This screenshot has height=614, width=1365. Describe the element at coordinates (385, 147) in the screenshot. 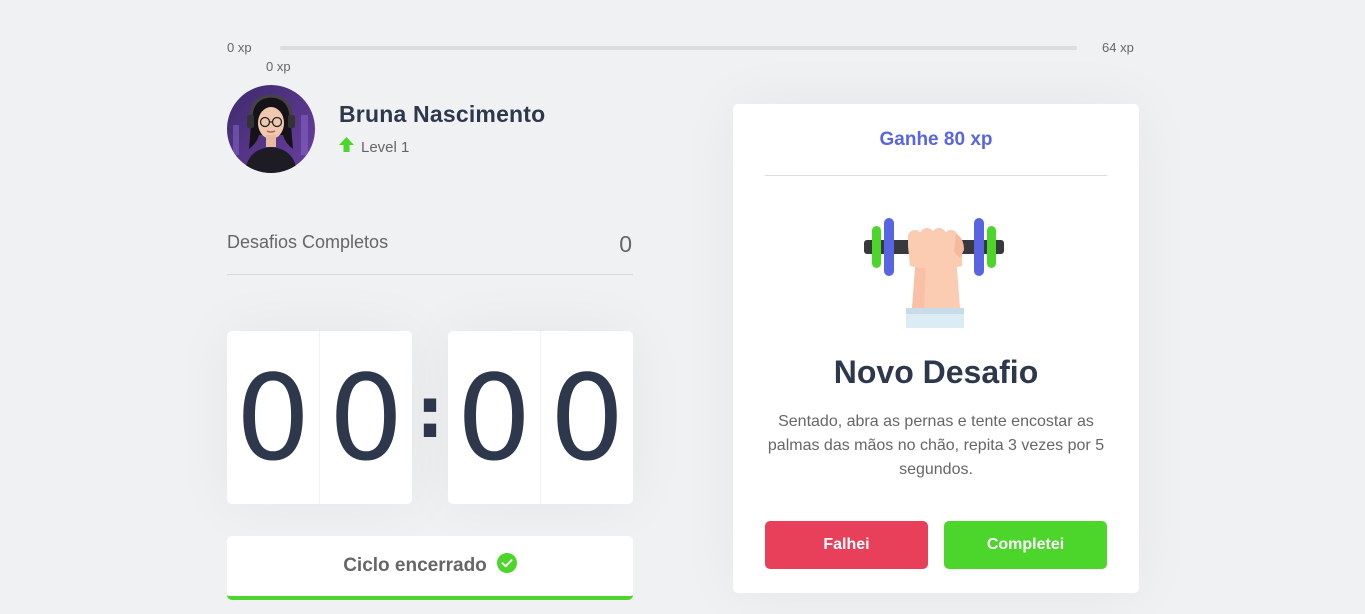

I see `level-label: Level 1` at that location.